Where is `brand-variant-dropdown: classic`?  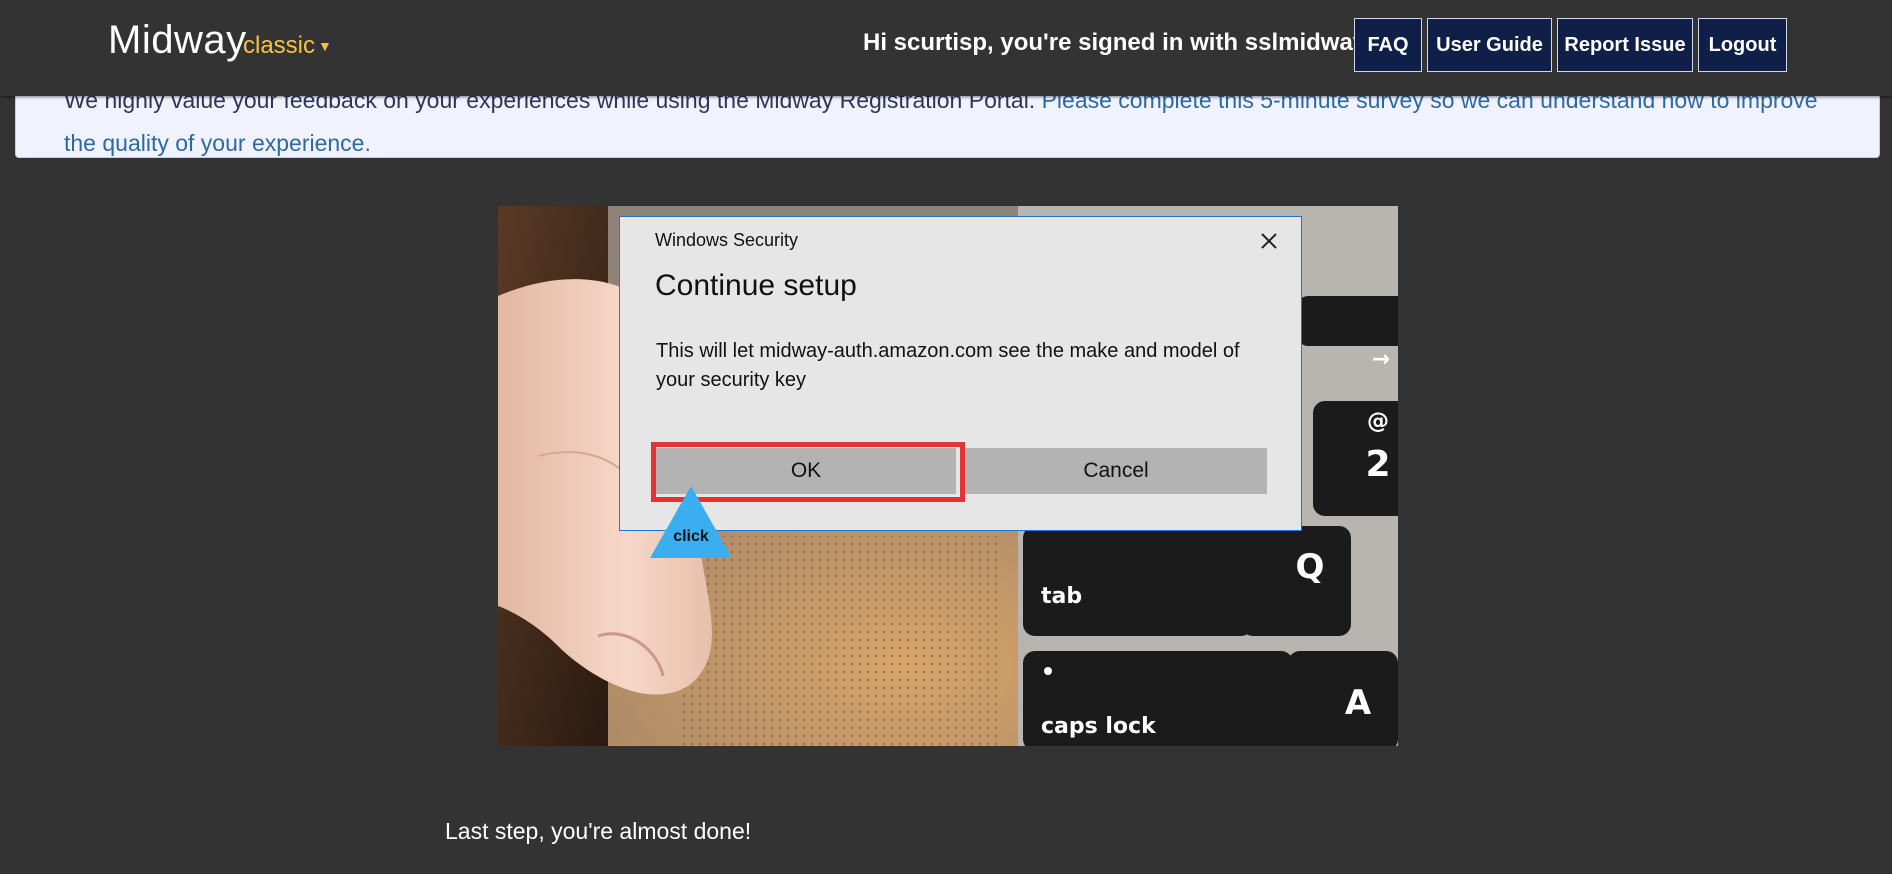
brand-variant-dropdown: classic is located at coordinates (279, 46).